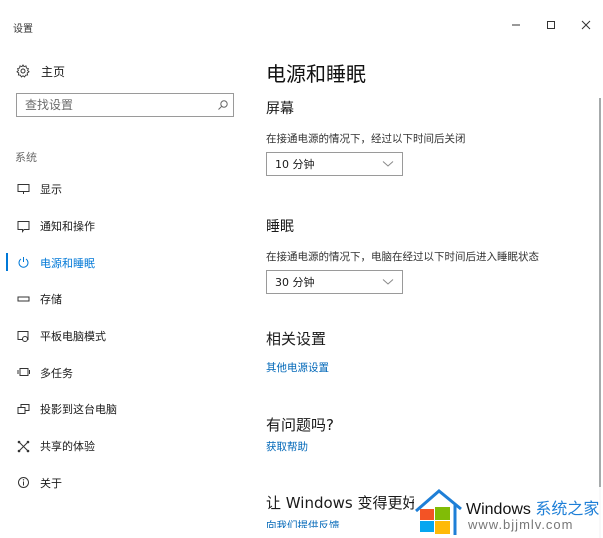 The width and height of the screenshot is (603, 538). What do you see at coordinates (402, 257) in the screenshot?
I see `sleep-description: 在接通电源的情况下，电脑在经过以下时间后进入睡眠状态` at bounding box center [402, 257].